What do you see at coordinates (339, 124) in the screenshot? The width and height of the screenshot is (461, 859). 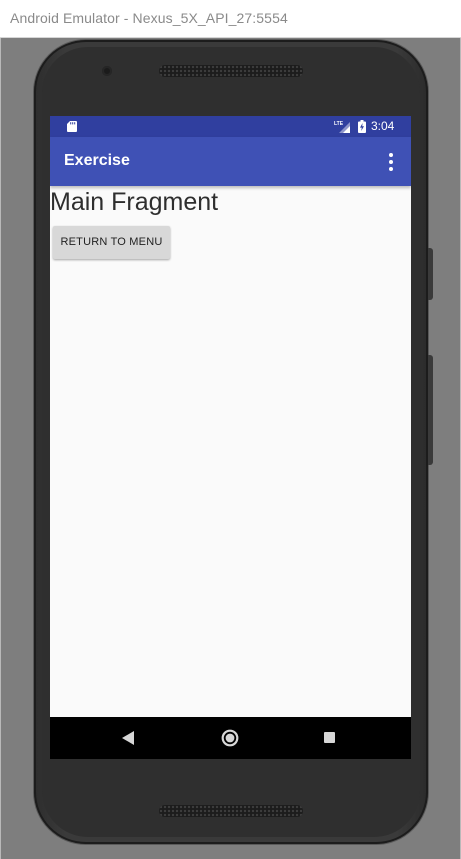 I see `svg-text: LTE` at bounding box center [339, 124].